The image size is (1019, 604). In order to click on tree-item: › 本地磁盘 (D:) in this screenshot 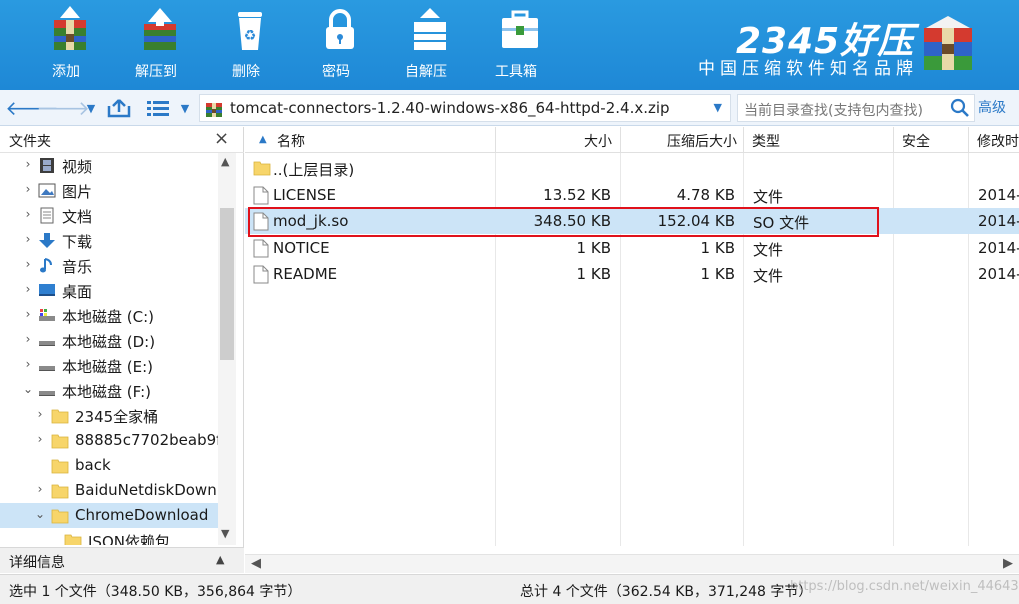, I will do `click(109, 340)`.